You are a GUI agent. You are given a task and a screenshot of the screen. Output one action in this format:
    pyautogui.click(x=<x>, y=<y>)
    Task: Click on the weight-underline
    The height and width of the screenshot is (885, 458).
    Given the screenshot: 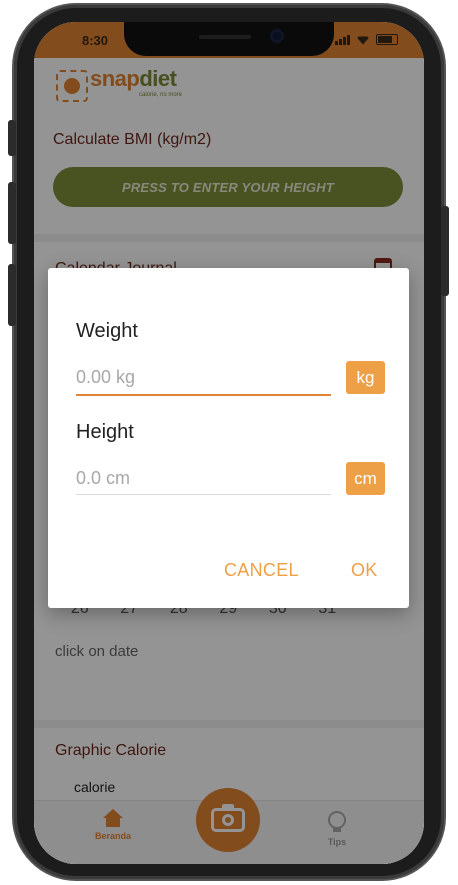 What is the action you would take?
    pyautogui.click(x=203, y=395)
    